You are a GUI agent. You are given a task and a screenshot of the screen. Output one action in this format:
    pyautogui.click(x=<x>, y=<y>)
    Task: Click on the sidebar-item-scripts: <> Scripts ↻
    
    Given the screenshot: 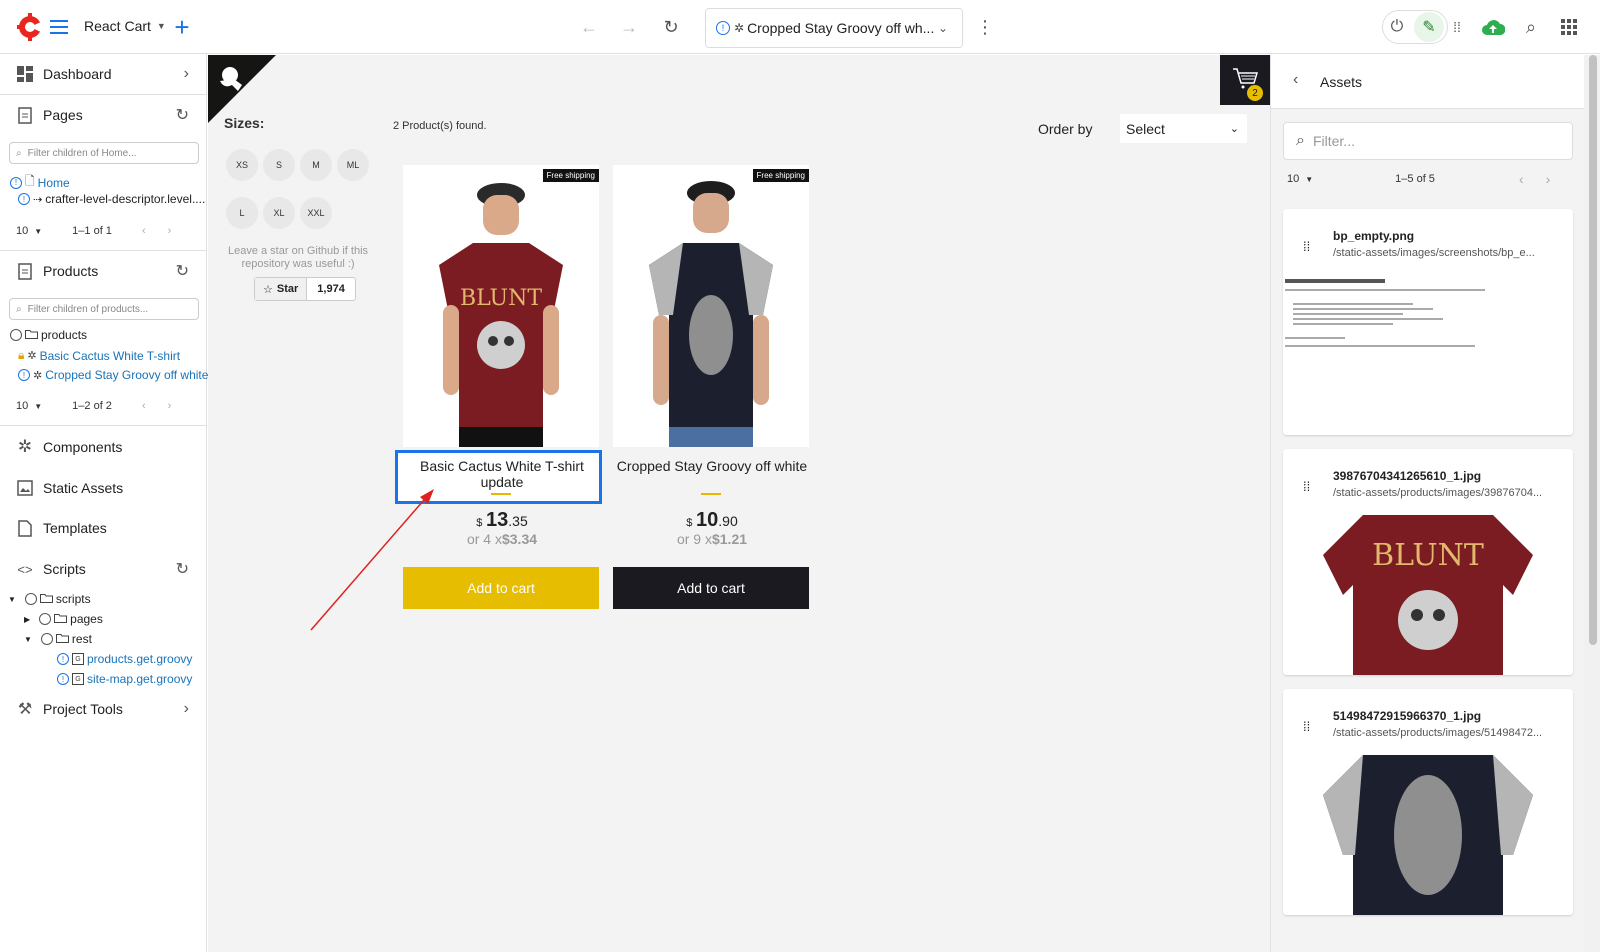 What is the action you would take?
    pyautogui.click(x=103, y=569)
    